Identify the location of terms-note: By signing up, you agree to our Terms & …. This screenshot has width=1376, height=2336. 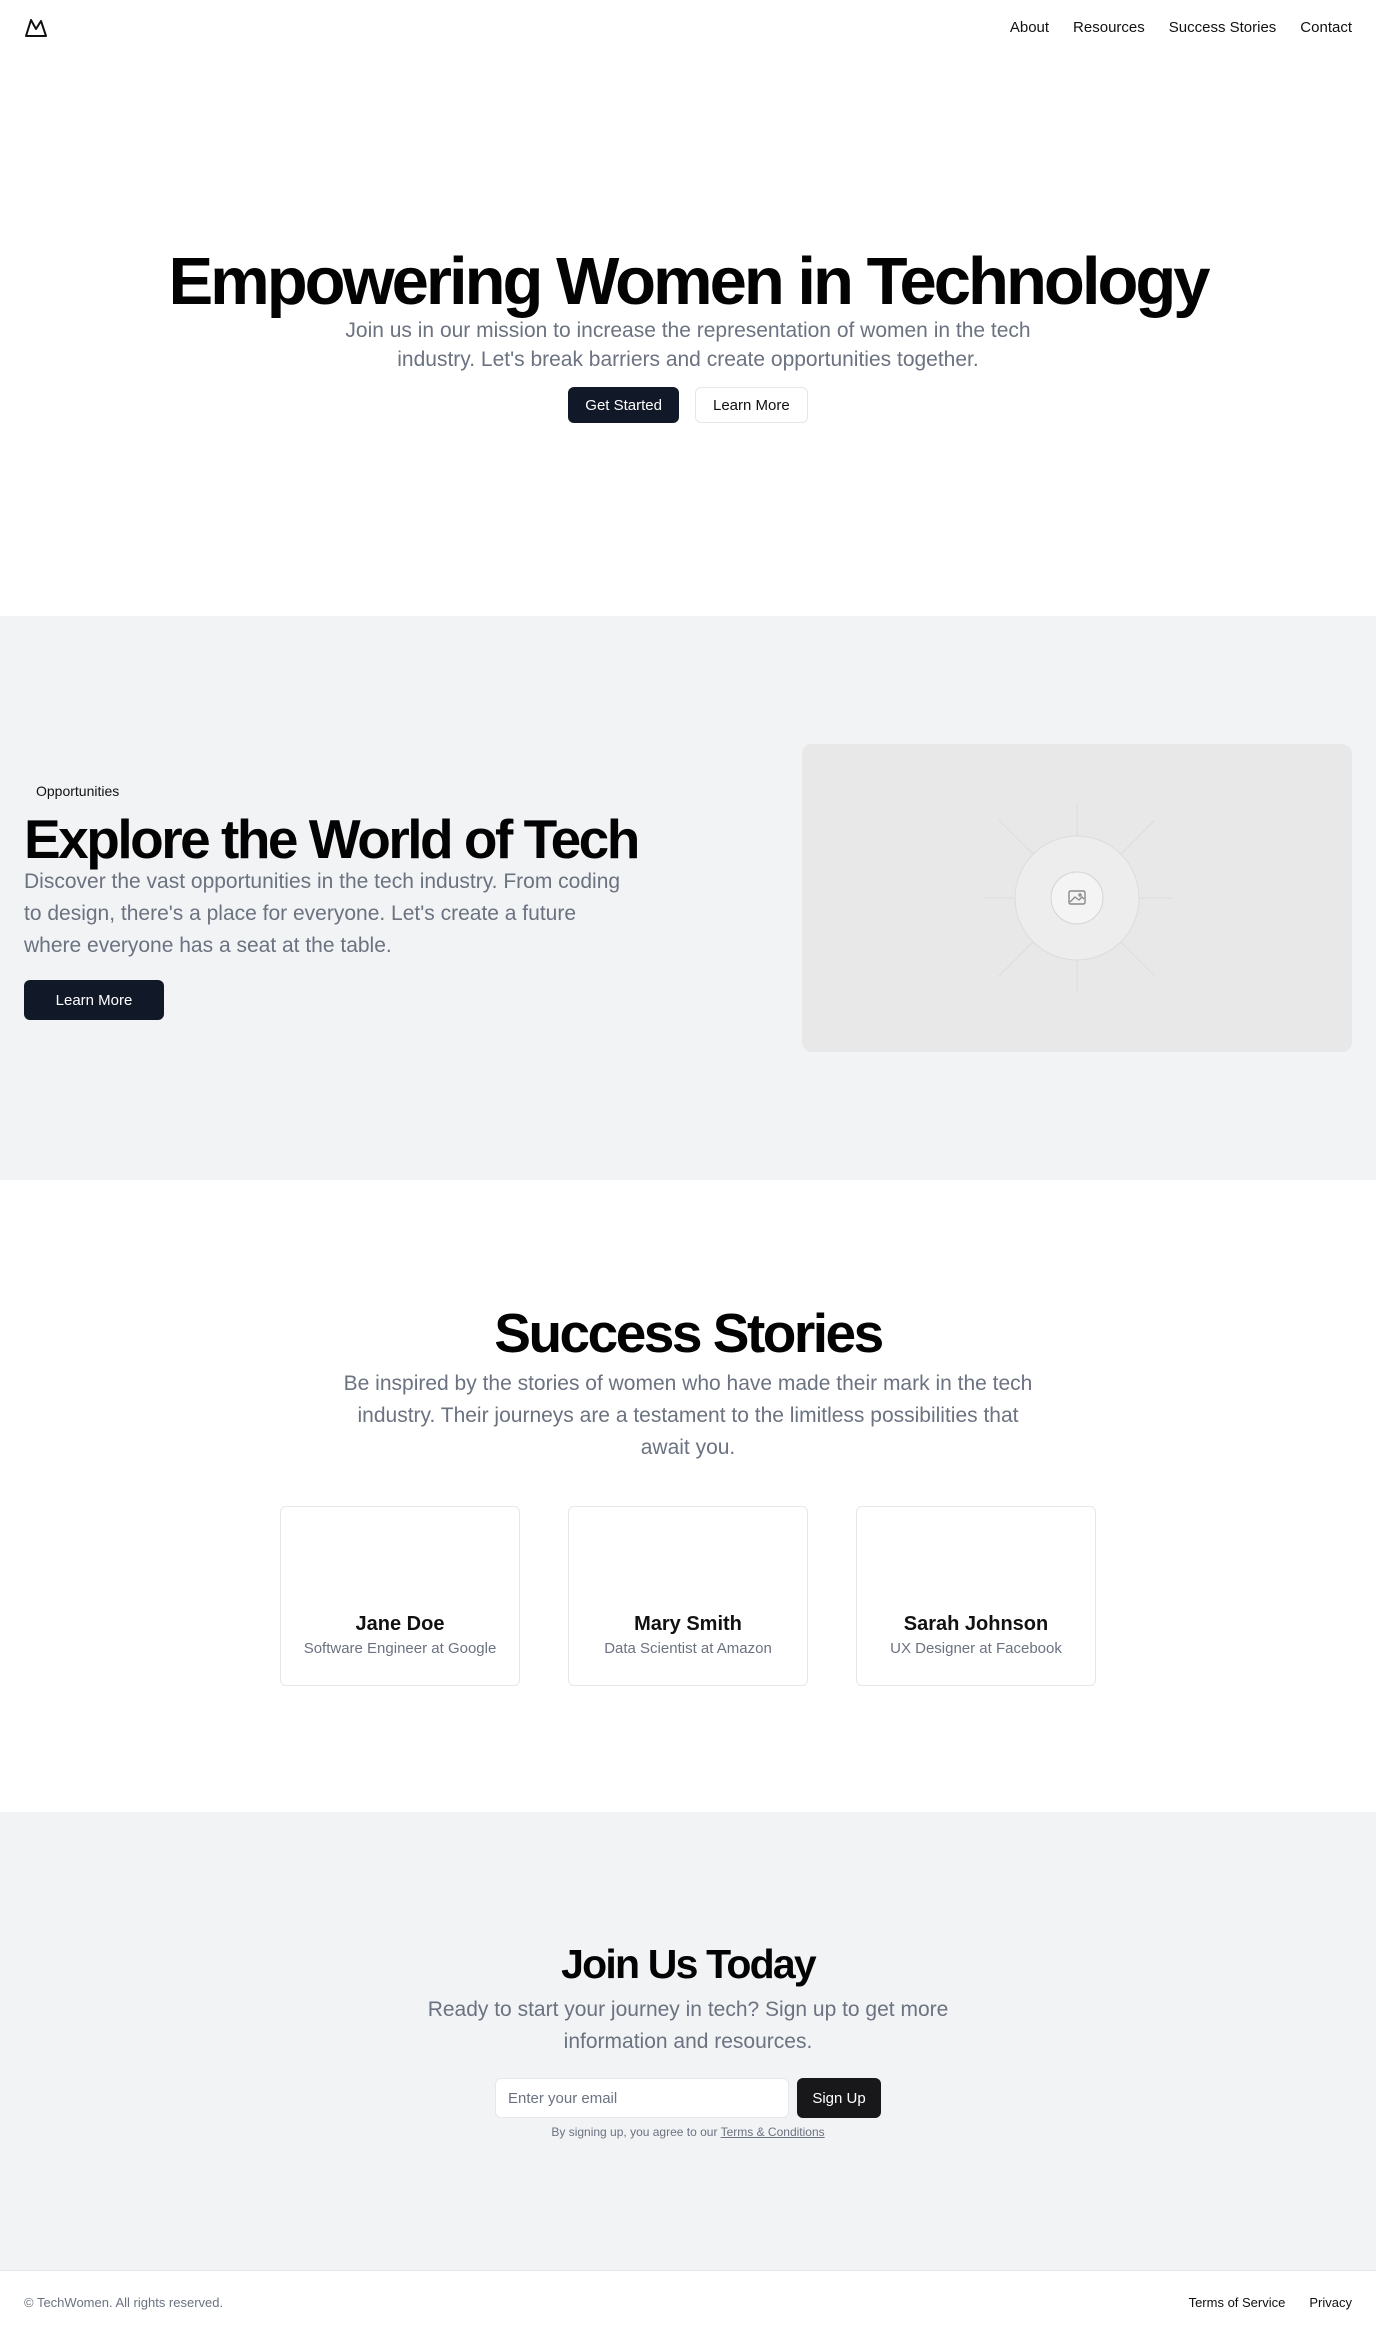
(688, 2132).